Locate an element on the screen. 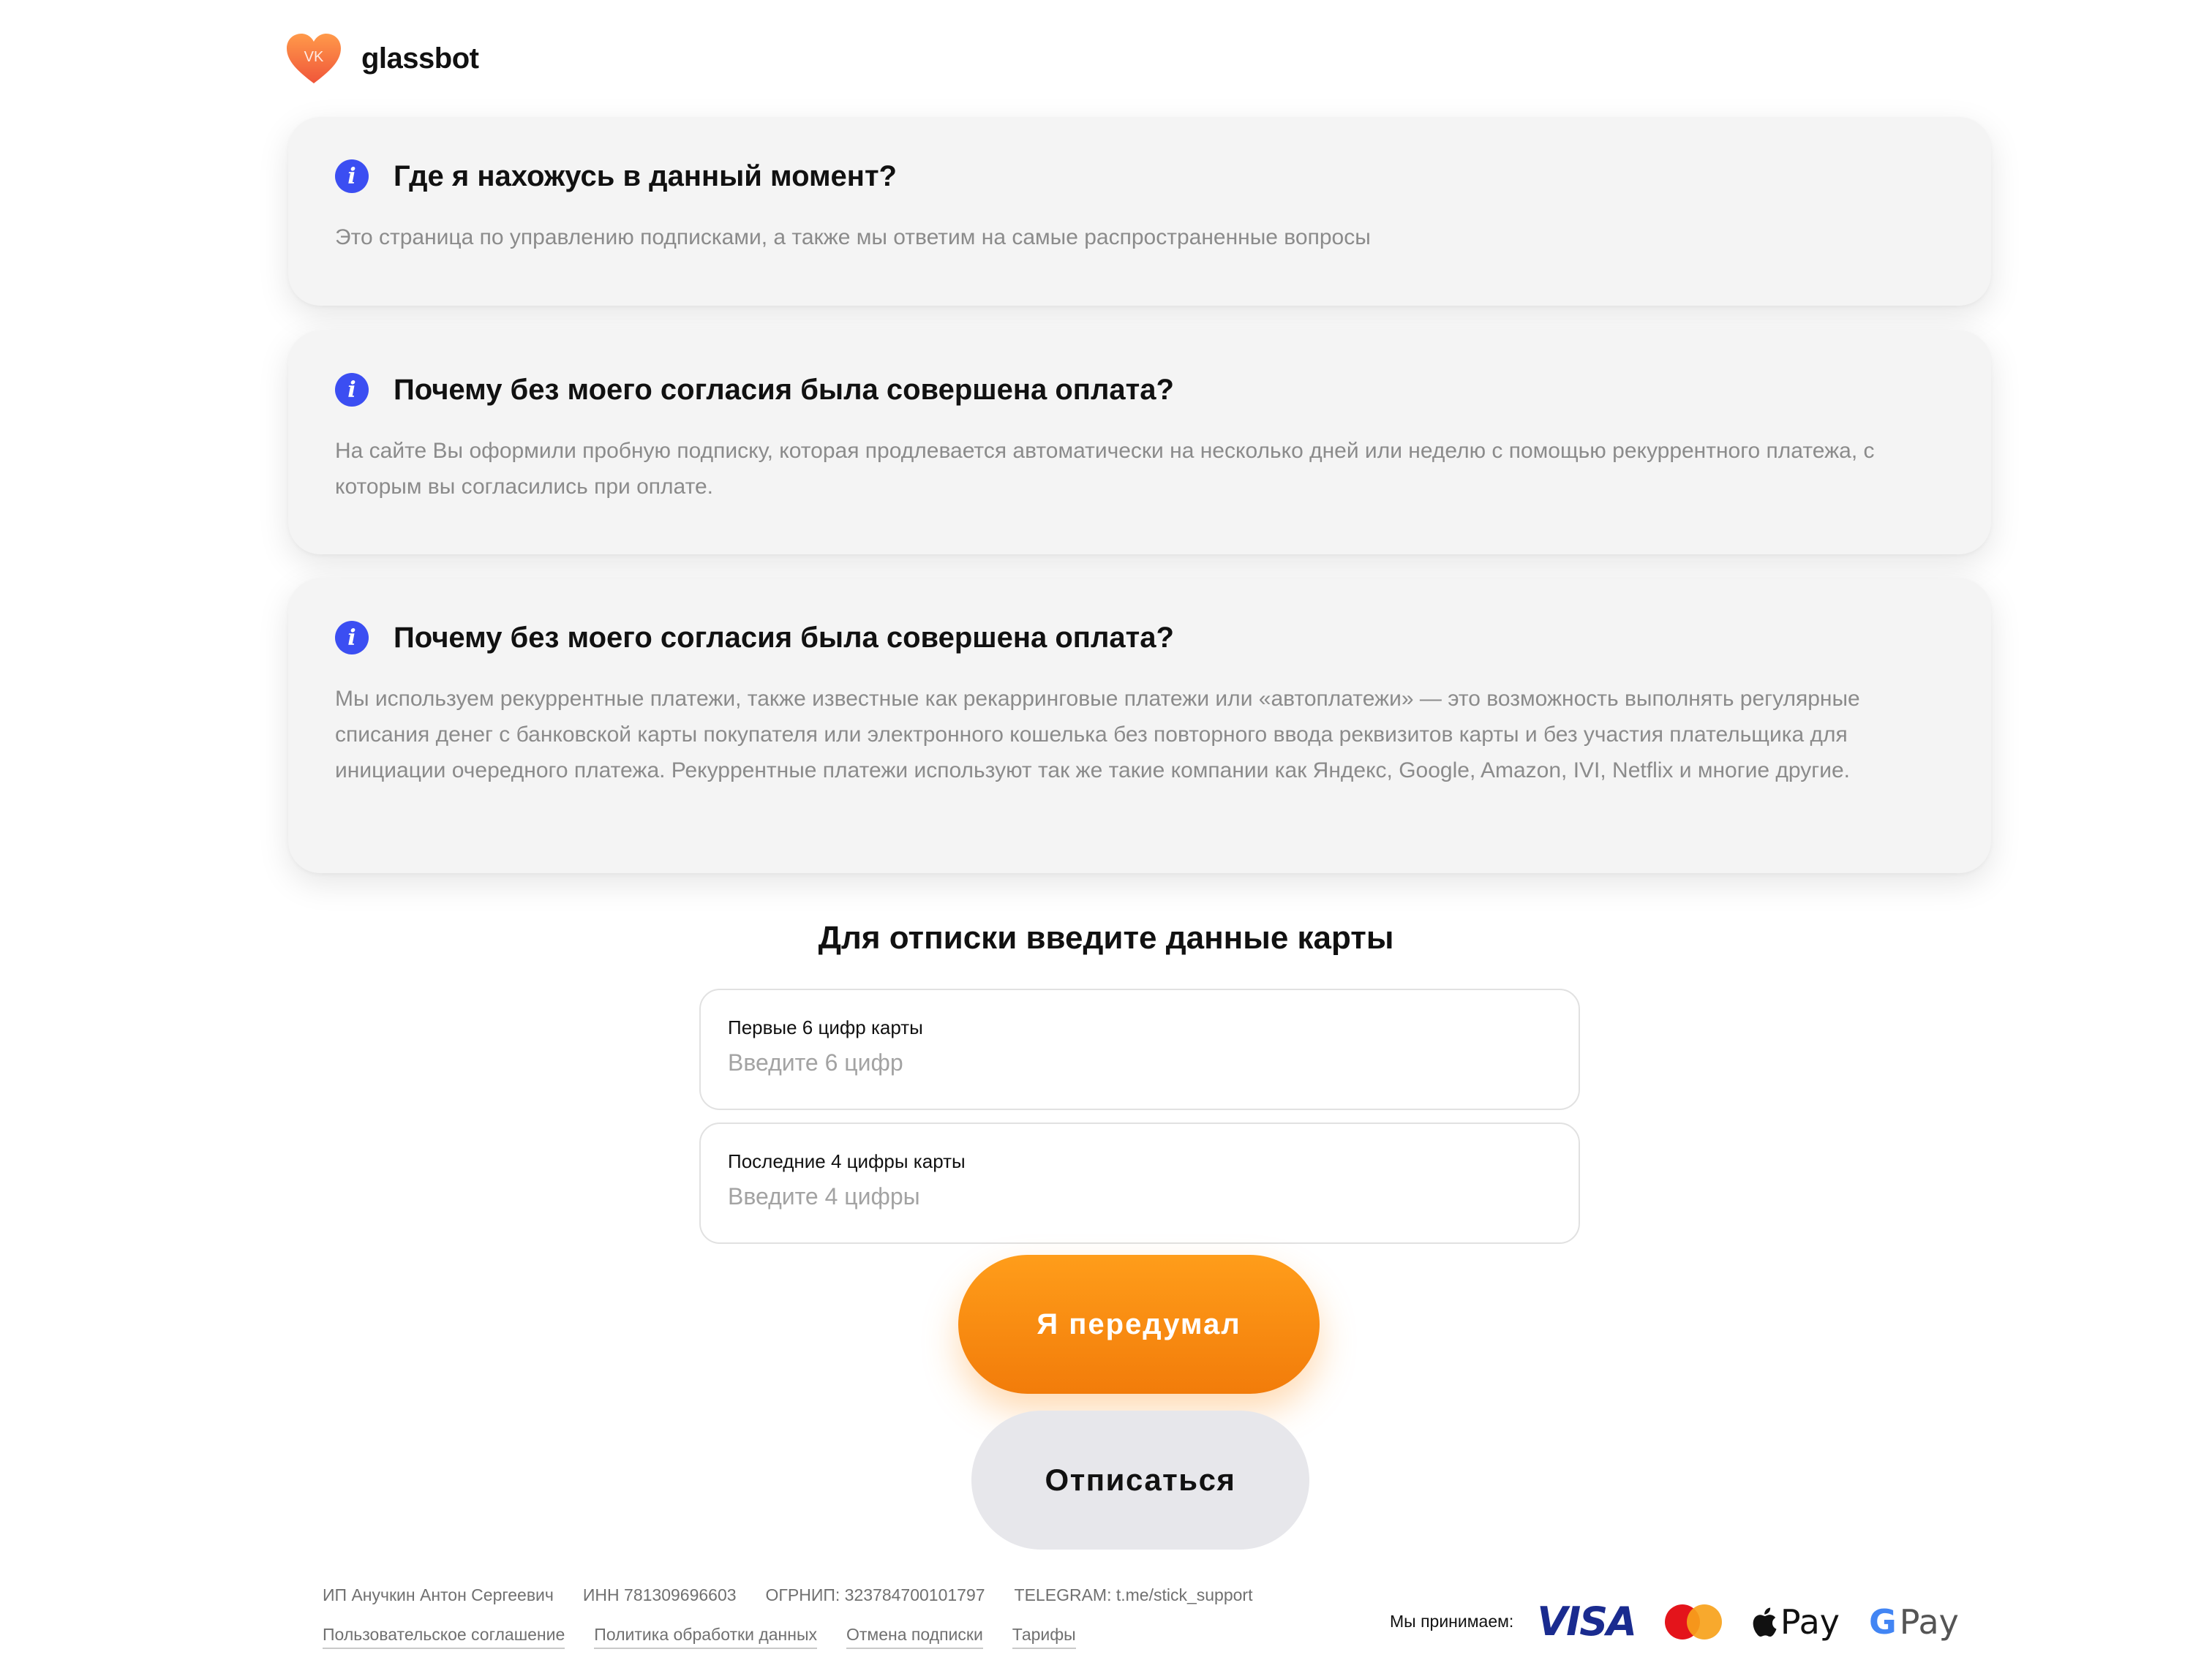 This screenshot has width=2212, height=1679. last-digits-field: Последние 4 цифры карты is located at coordinates (1139, 1183).